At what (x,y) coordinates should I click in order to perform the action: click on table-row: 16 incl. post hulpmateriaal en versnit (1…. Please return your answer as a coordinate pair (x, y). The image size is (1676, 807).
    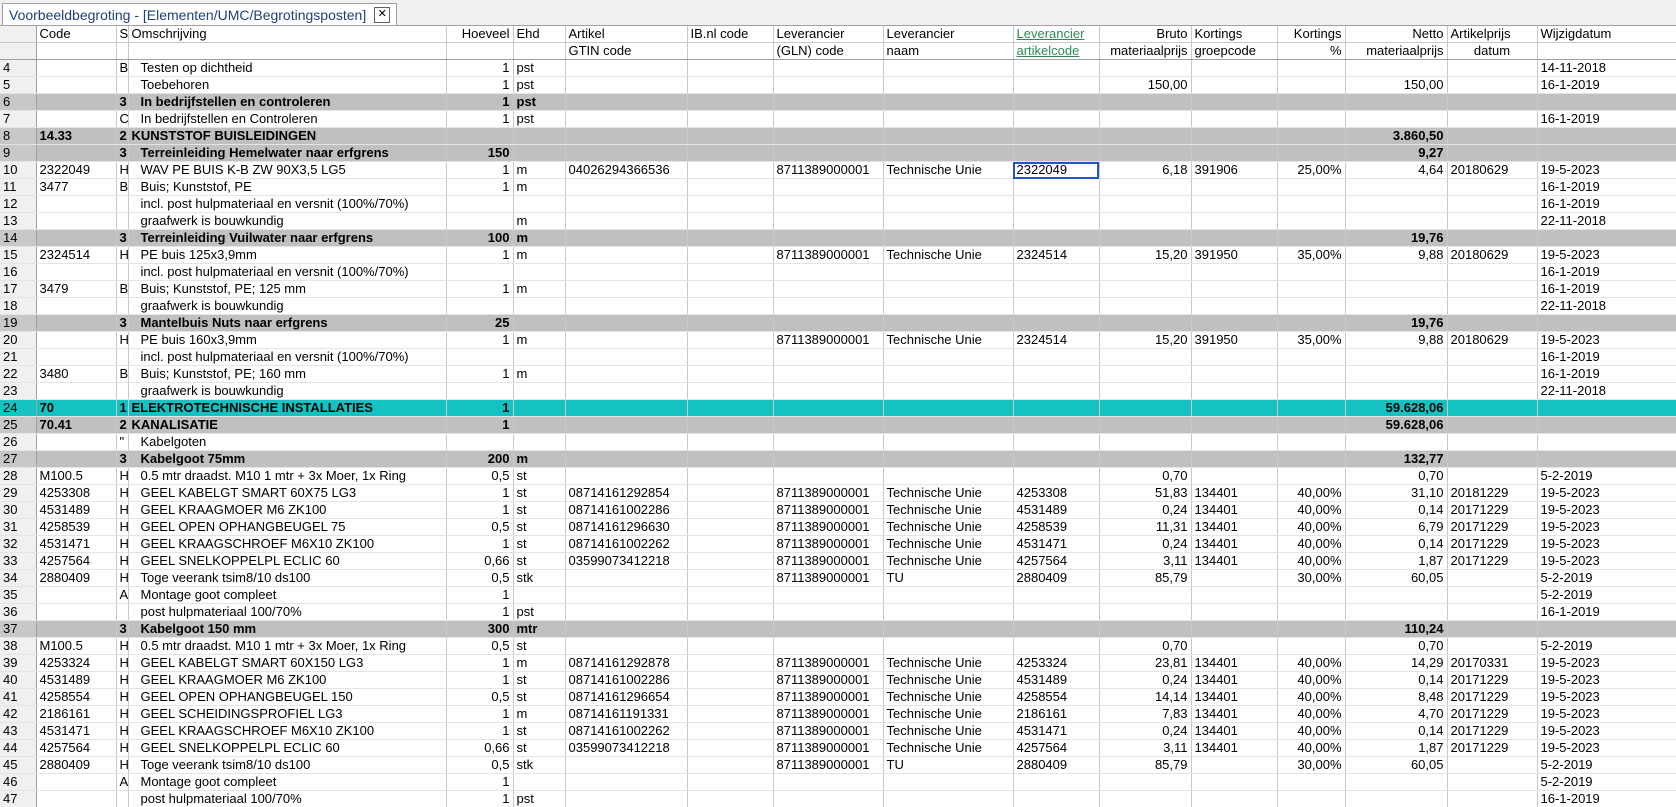
    Looking at the image, I should click on (838, 272).